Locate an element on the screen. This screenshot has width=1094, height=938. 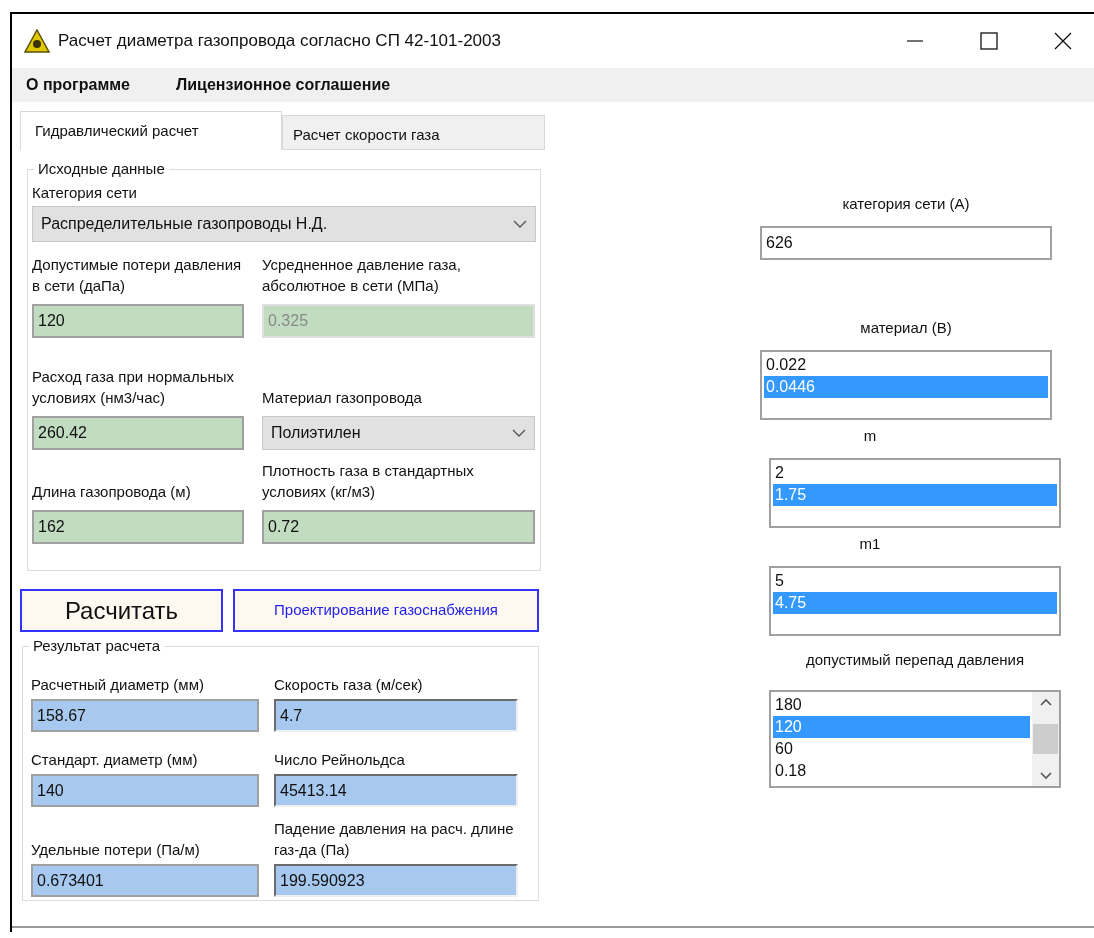
list-item: 2 is located at coordinates (915, 473).